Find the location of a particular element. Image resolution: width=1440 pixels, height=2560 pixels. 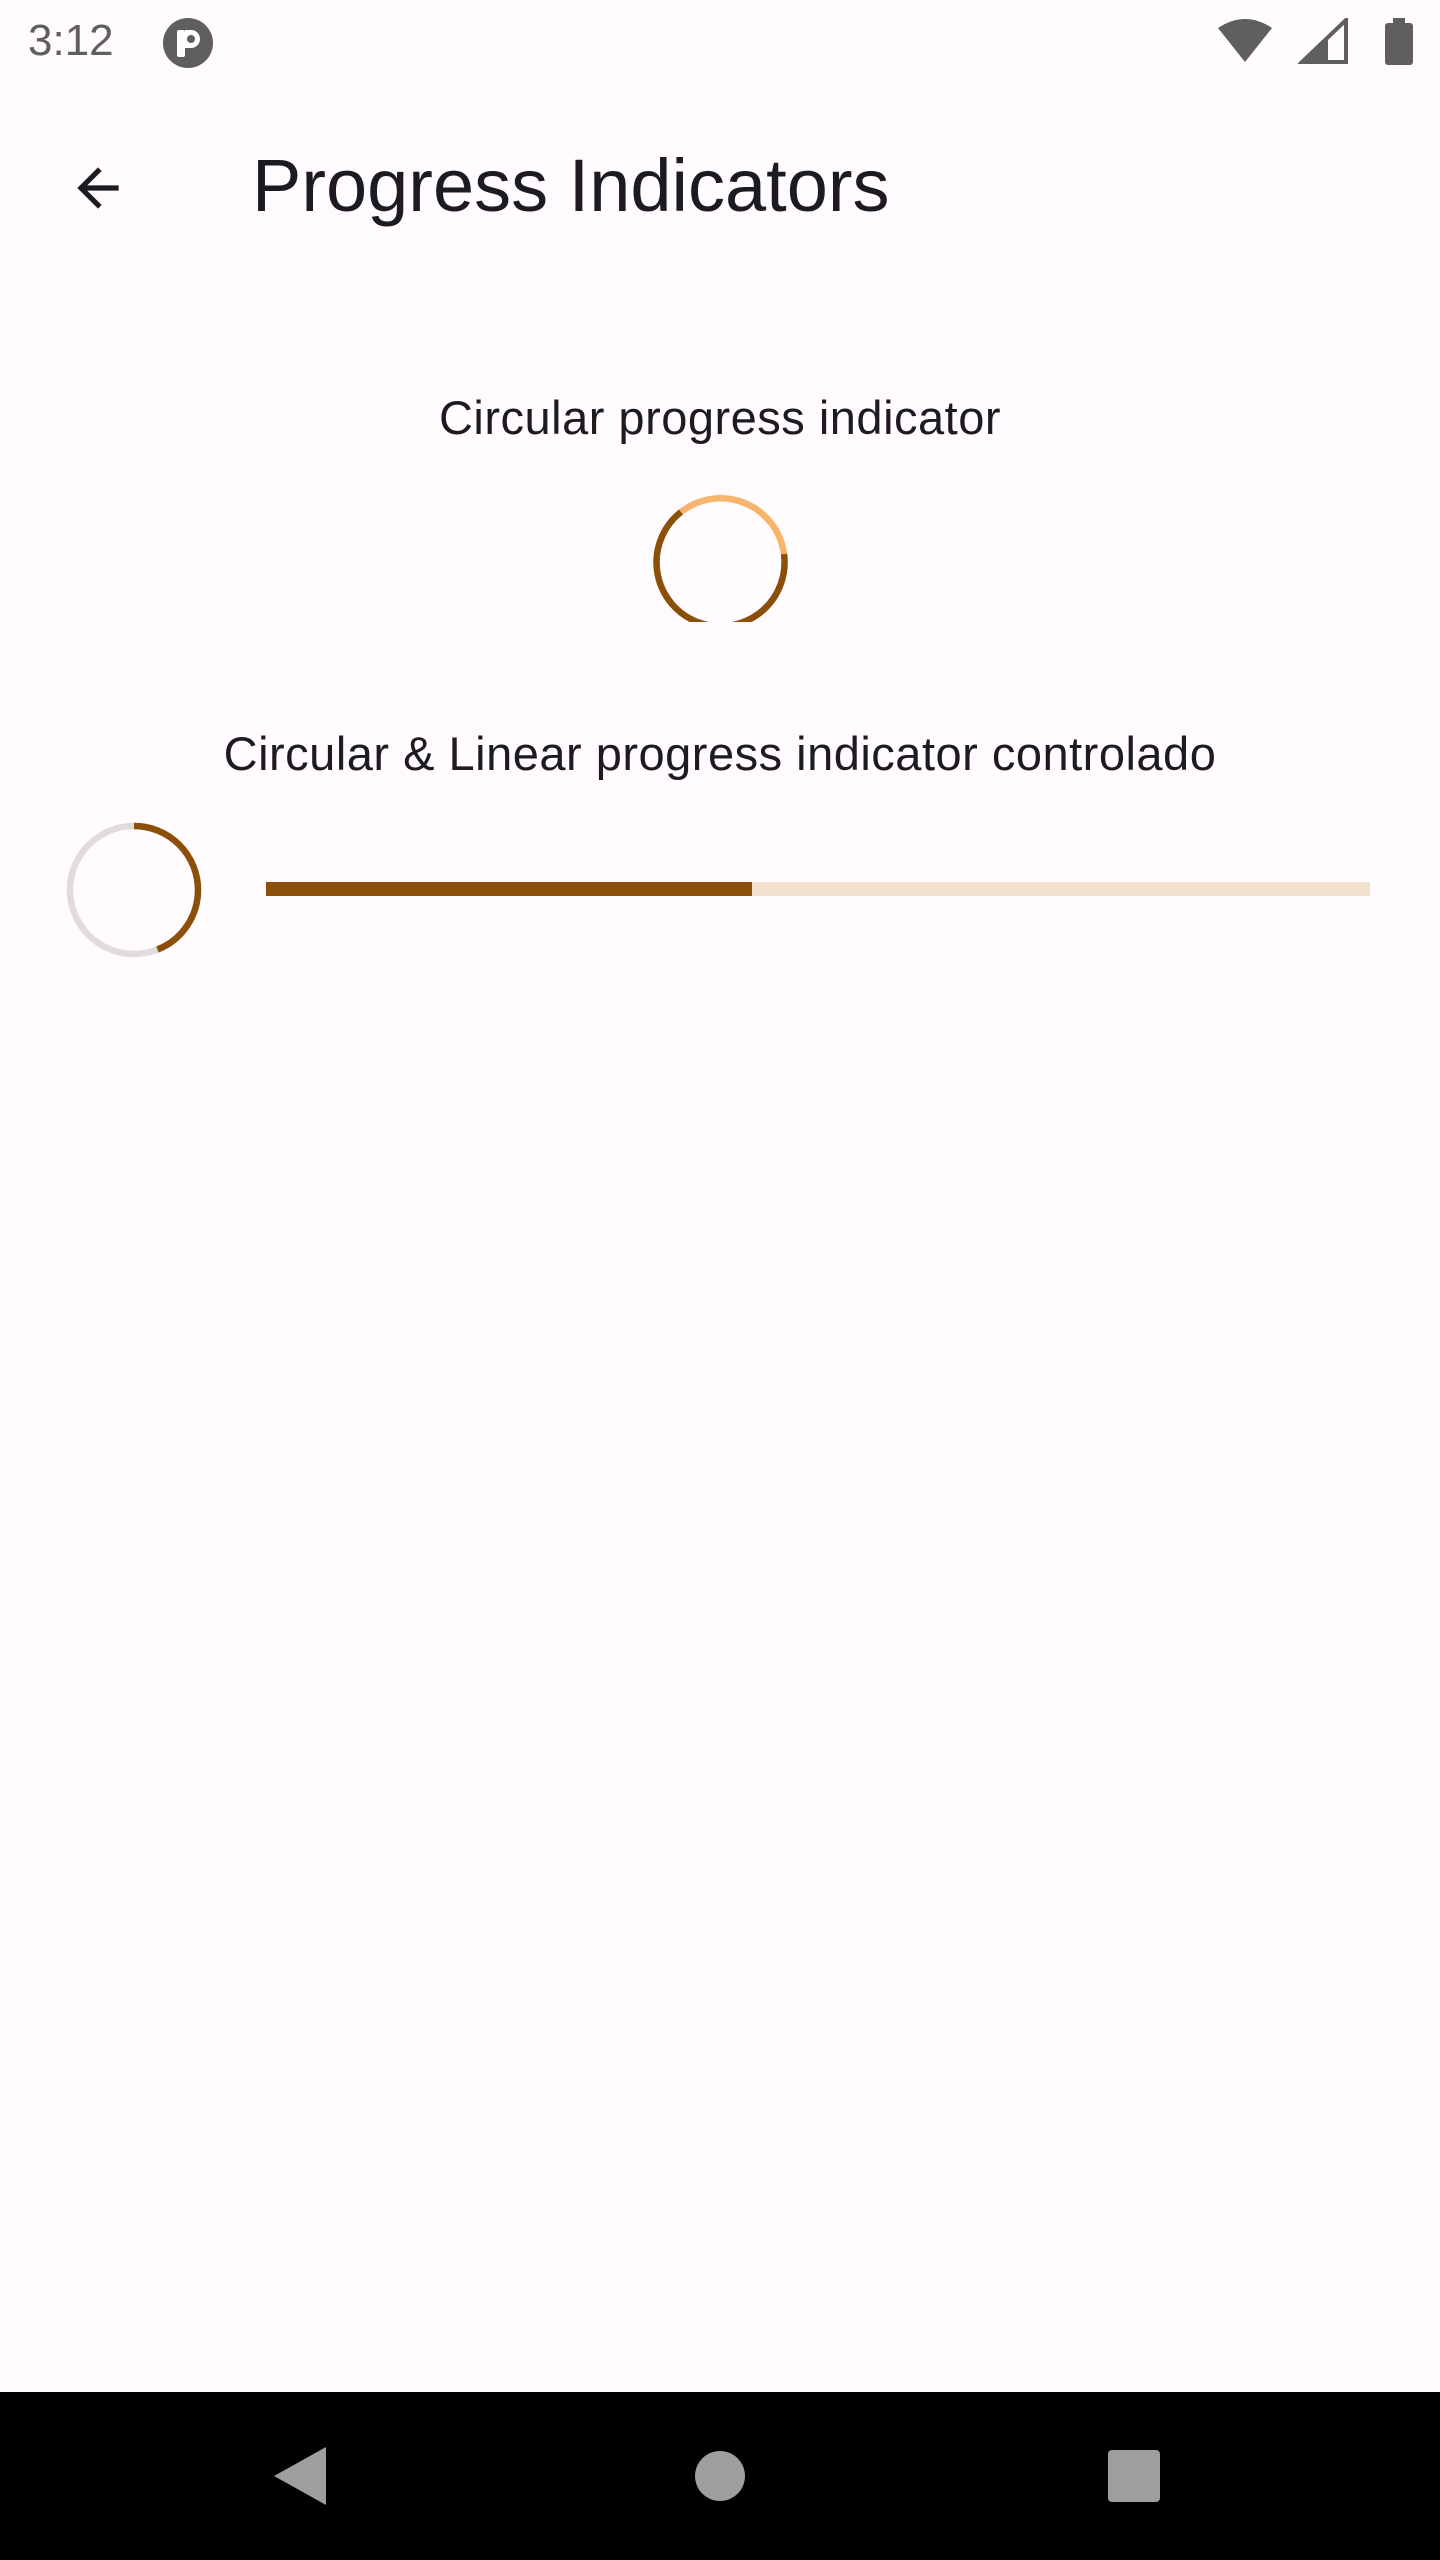

status-bar: 3:12 is located at coordinates (720, 42).